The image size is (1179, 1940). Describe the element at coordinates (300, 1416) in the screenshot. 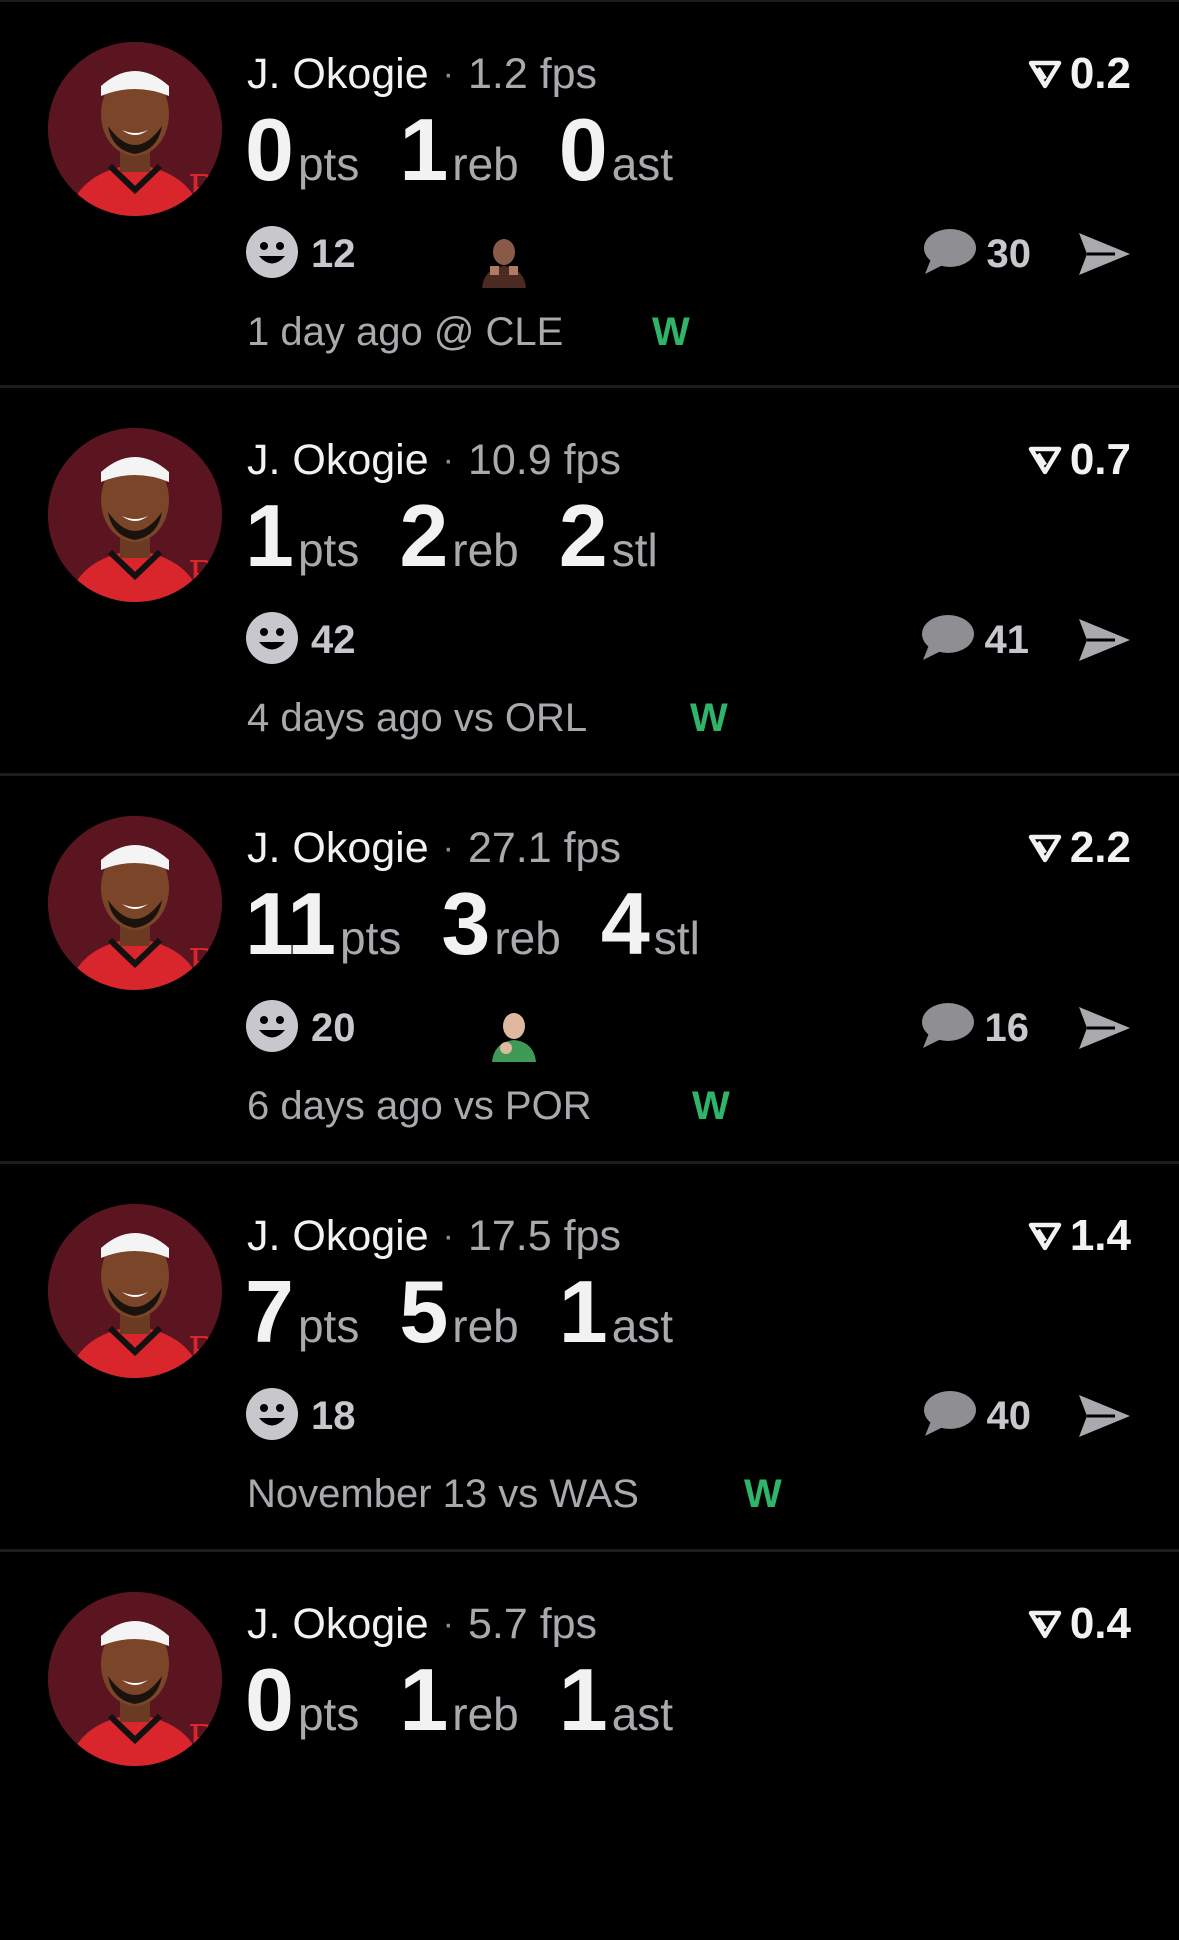

I see `reaction-button: 18` at that location.